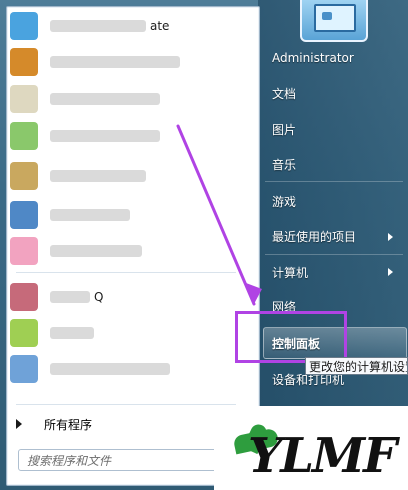 The height and width of the screenshot is (490, 408). I want to click on logo-text: YLMF, so click(322, 456).